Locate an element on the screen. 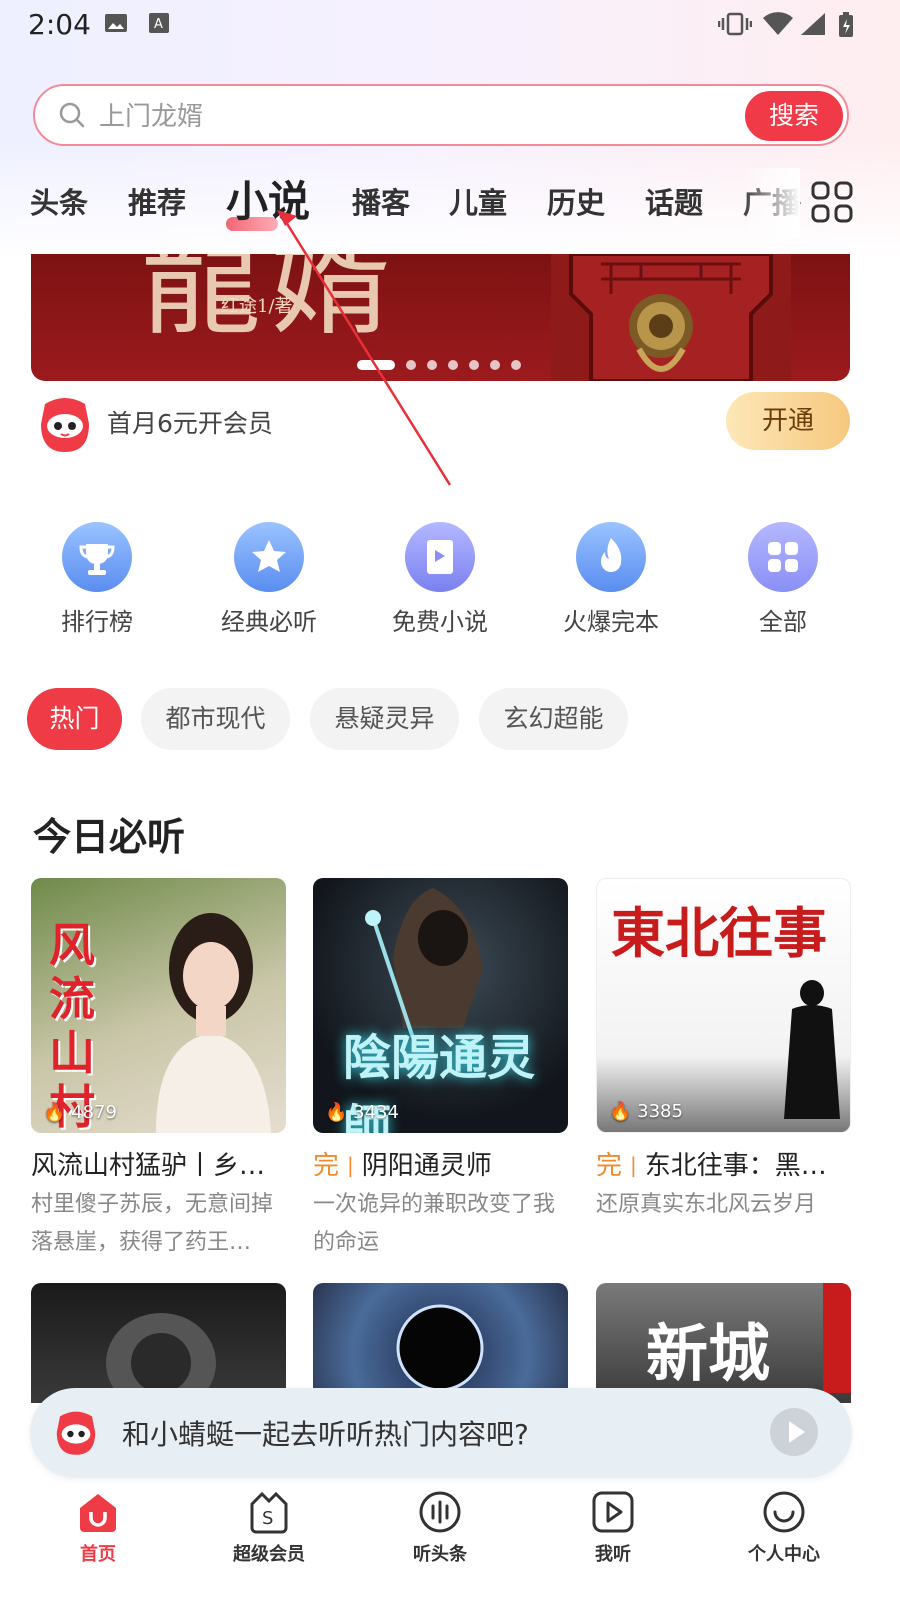  svg-text: A is located at coordinates (158, 24).